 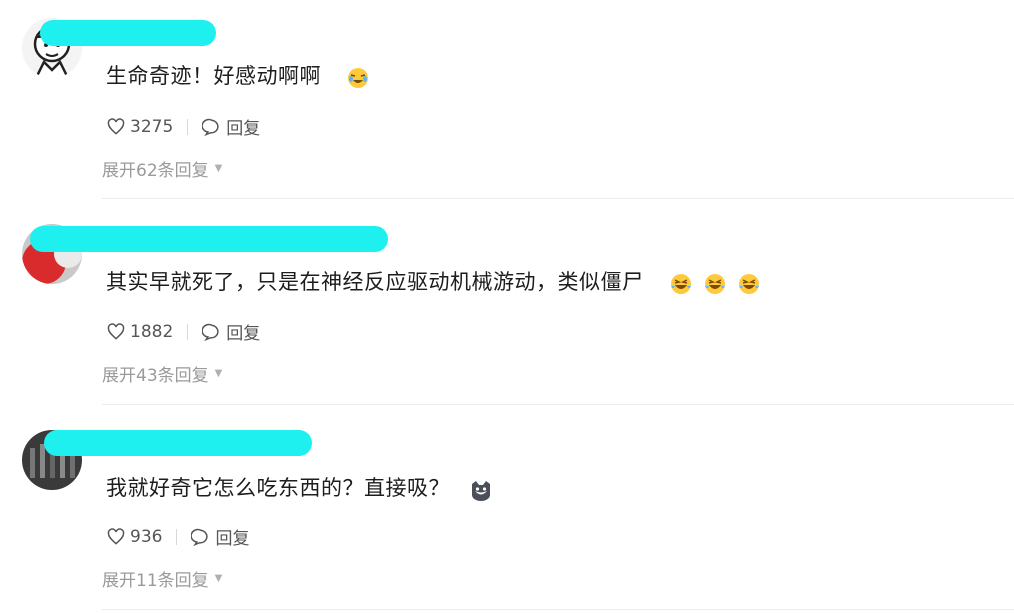 I want to click on comment-actions: 1882 回复, so click(x=183, y=331).